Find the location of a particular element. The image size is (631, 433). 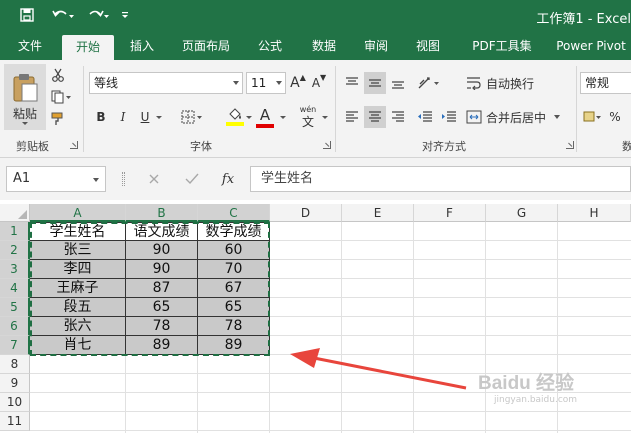

bold-button: B is located at coordinates (101, 117).